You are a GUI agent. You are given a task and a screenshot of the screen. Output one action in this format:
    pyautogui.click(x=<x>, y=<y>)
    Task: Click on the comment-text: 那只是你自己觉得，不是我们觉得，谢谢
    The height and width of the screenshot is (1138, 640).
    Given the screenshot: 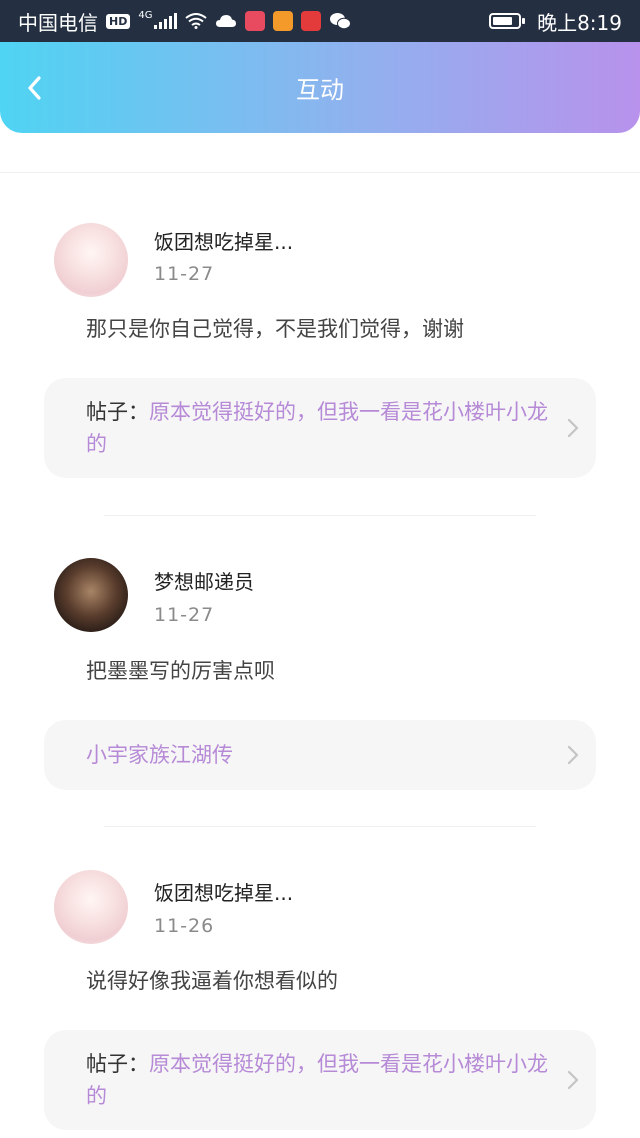 What is the action you would take?
    pyautogui.click(x=275, y=328)
    